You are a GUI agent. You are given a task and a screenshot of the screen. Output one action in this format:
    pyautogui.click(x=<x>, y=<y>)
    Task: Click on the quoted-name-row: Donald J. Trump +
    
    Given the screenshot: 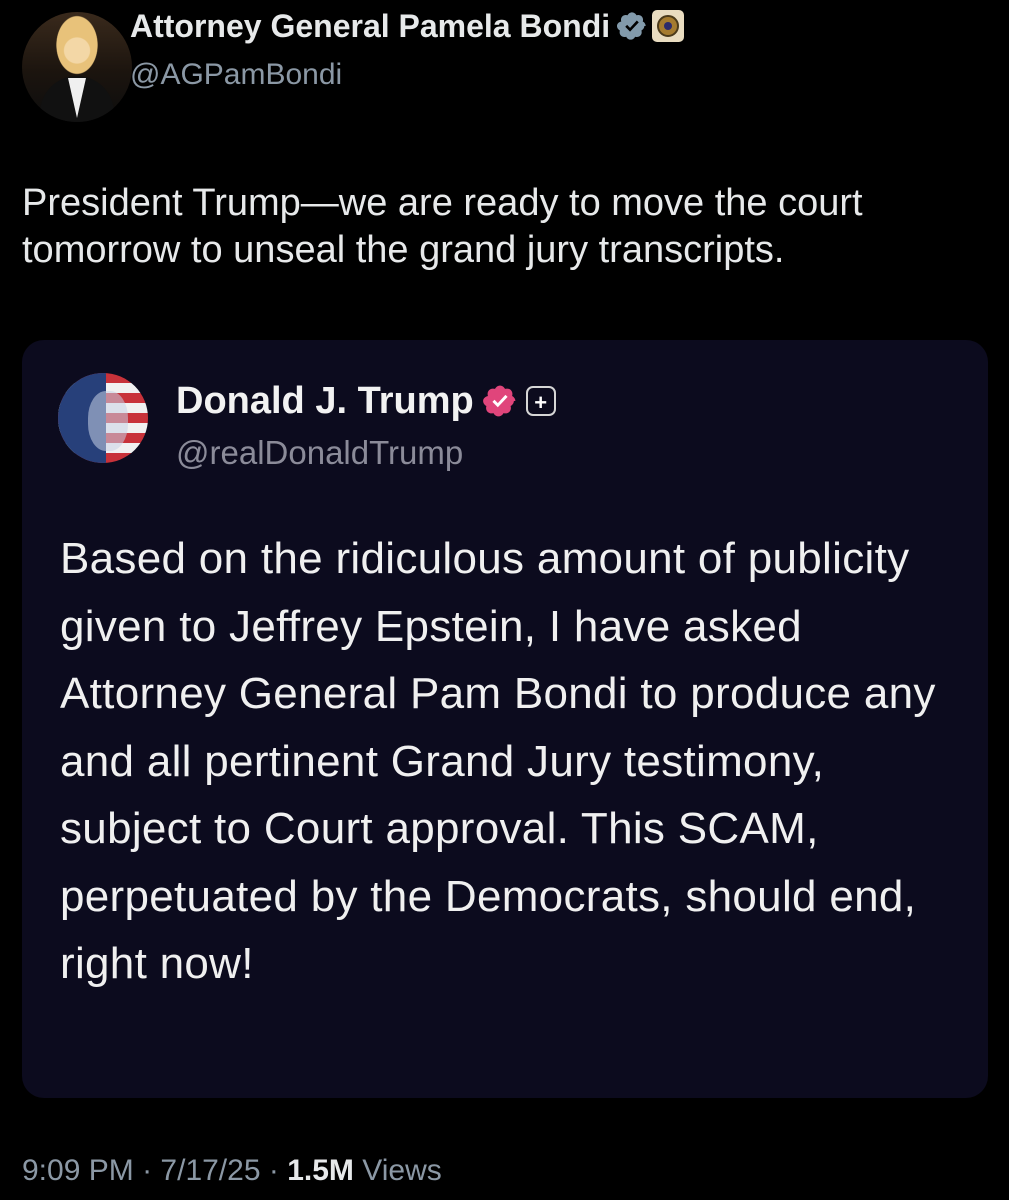 What is the action you would take?
    pyautogui.click(x=366, y=401)
    